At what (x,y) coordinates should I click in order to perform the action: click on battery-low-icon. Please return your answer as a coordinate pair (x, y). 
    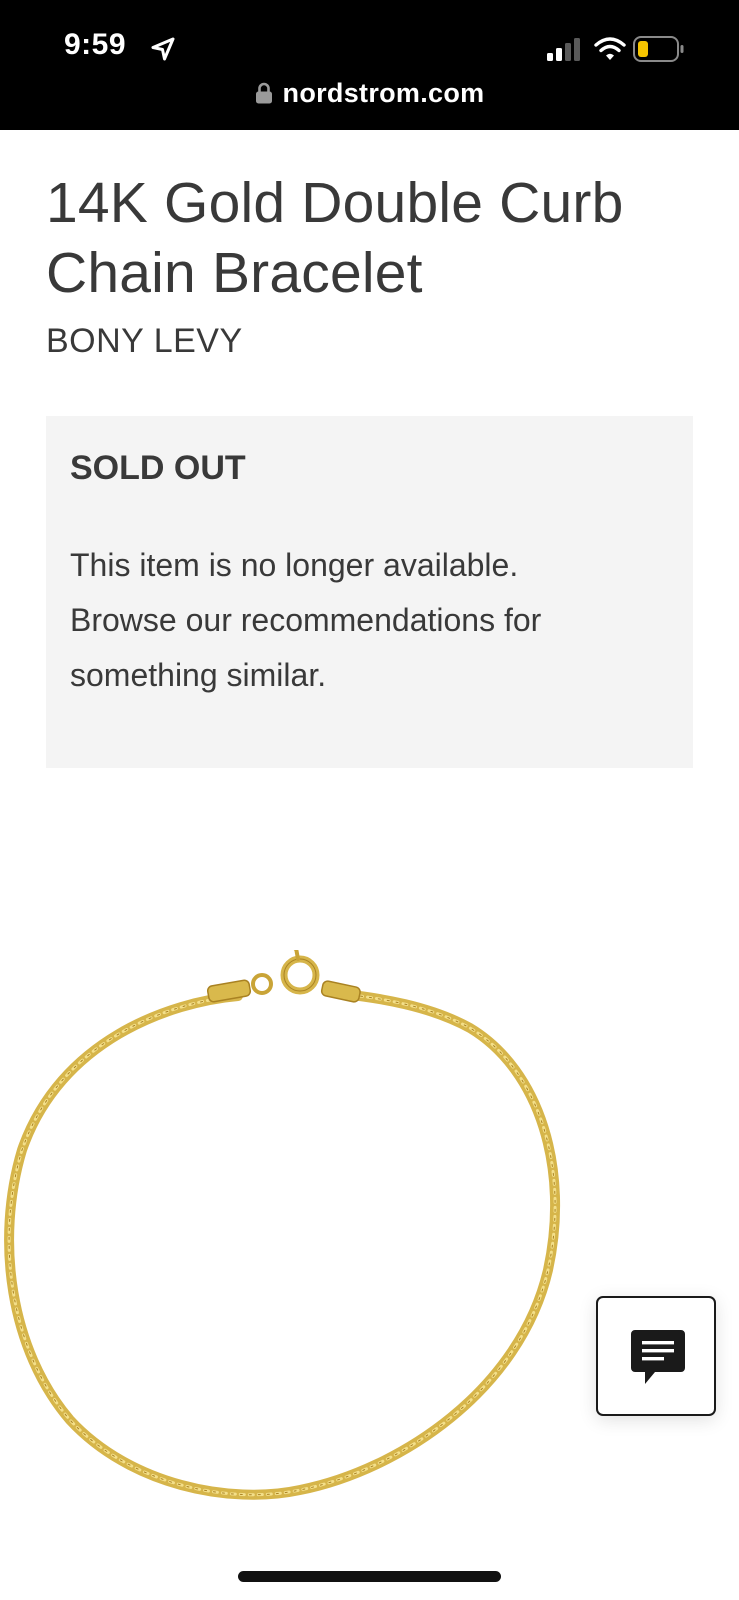
    Looking at the image, I should click on (658, 49).